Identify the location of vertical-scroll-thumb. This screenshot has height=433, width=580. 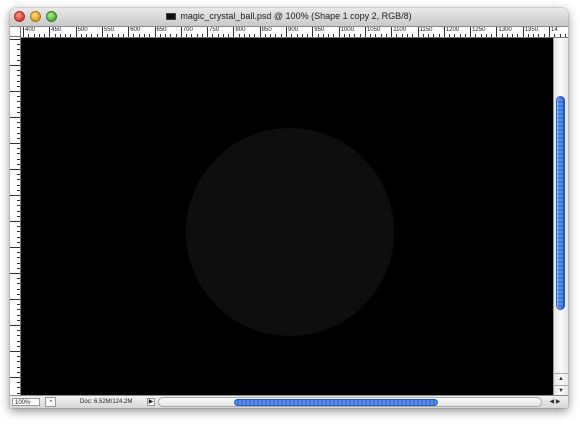
(560, 203).